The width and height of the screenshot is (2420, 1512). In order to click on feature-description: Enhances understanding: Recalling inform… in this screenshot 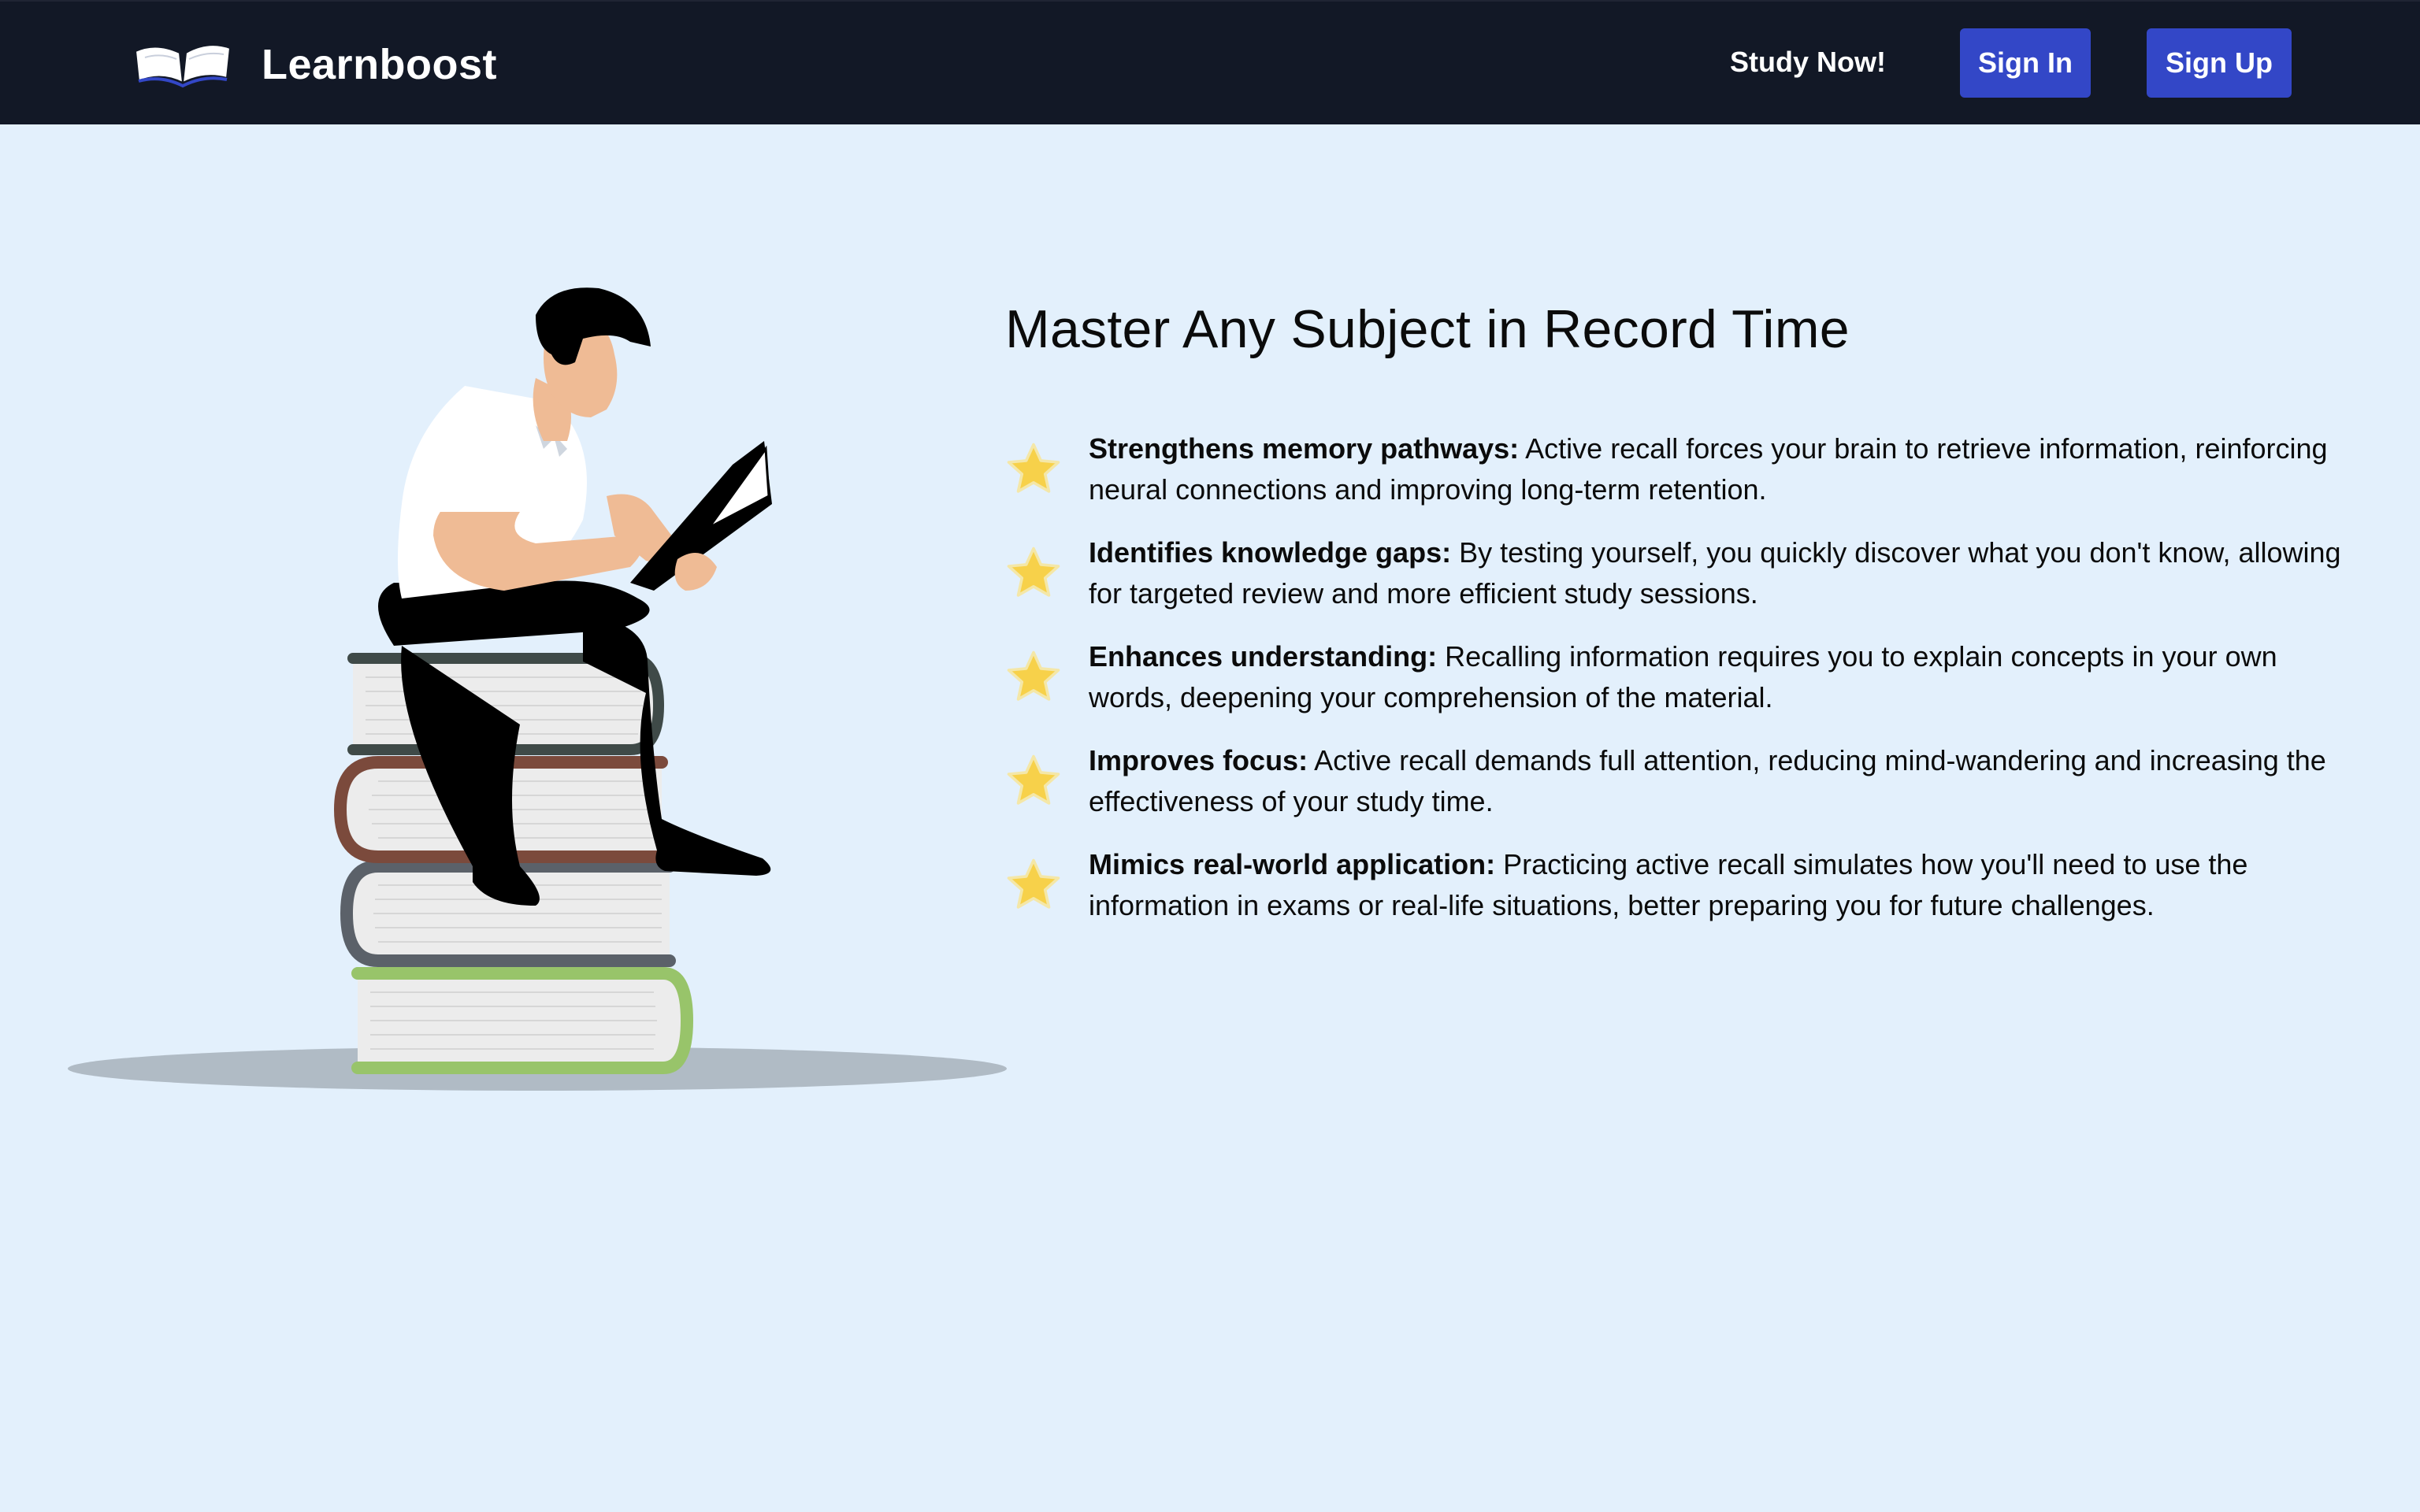, I will do `click(1716, 677)`.